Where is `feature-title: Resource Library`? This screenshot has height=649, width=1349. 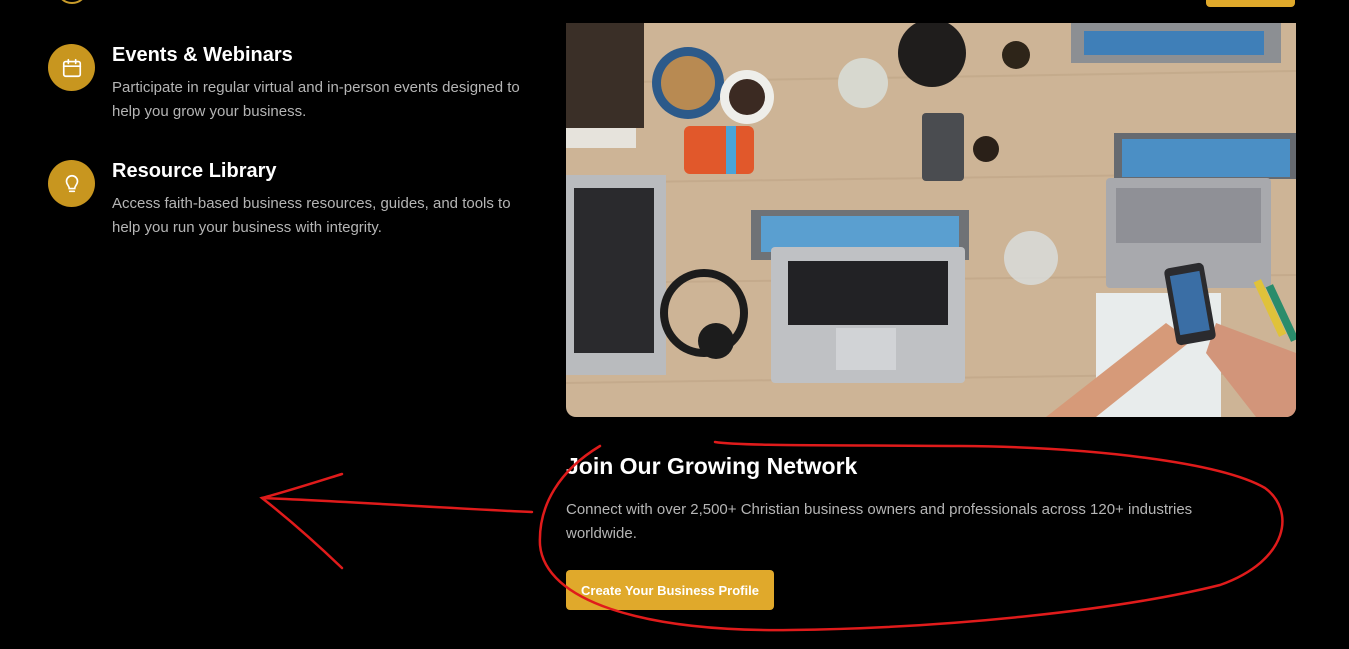 feature-title: Resource Library is located at coordinates (194, 171).